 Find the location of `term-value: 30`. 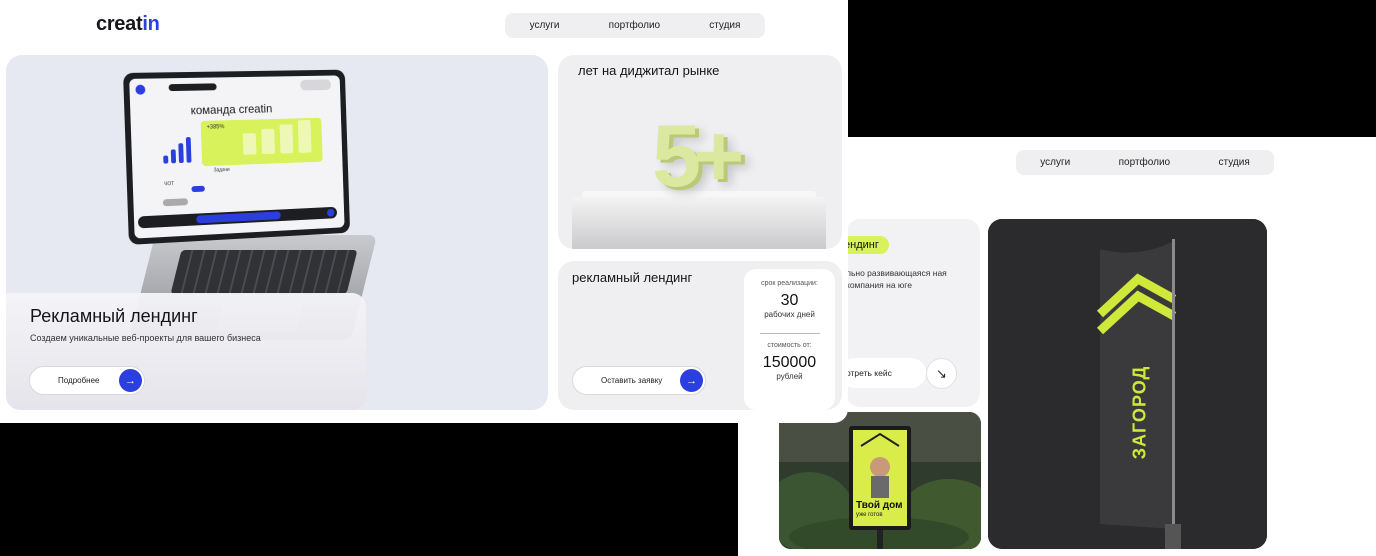

term-value: 30 is located at coordinates (789, 300).